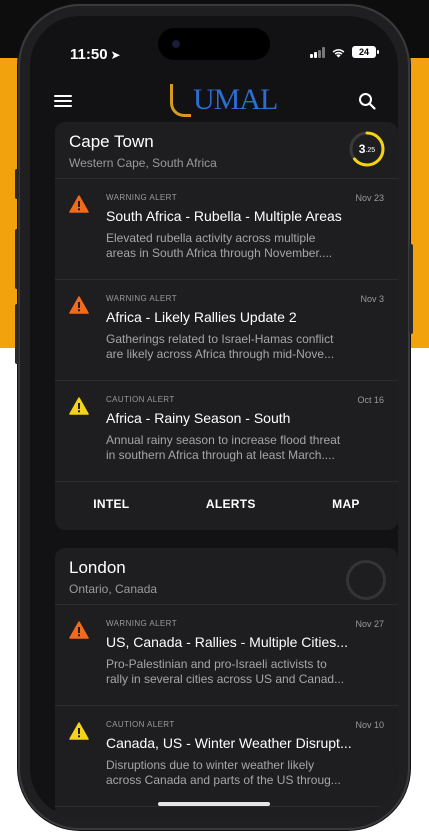  What do you see at coordinates (143, 163) in the screenshot?
I see `region-name: Western Cape, South Africa` at bounding box center [143, 163].